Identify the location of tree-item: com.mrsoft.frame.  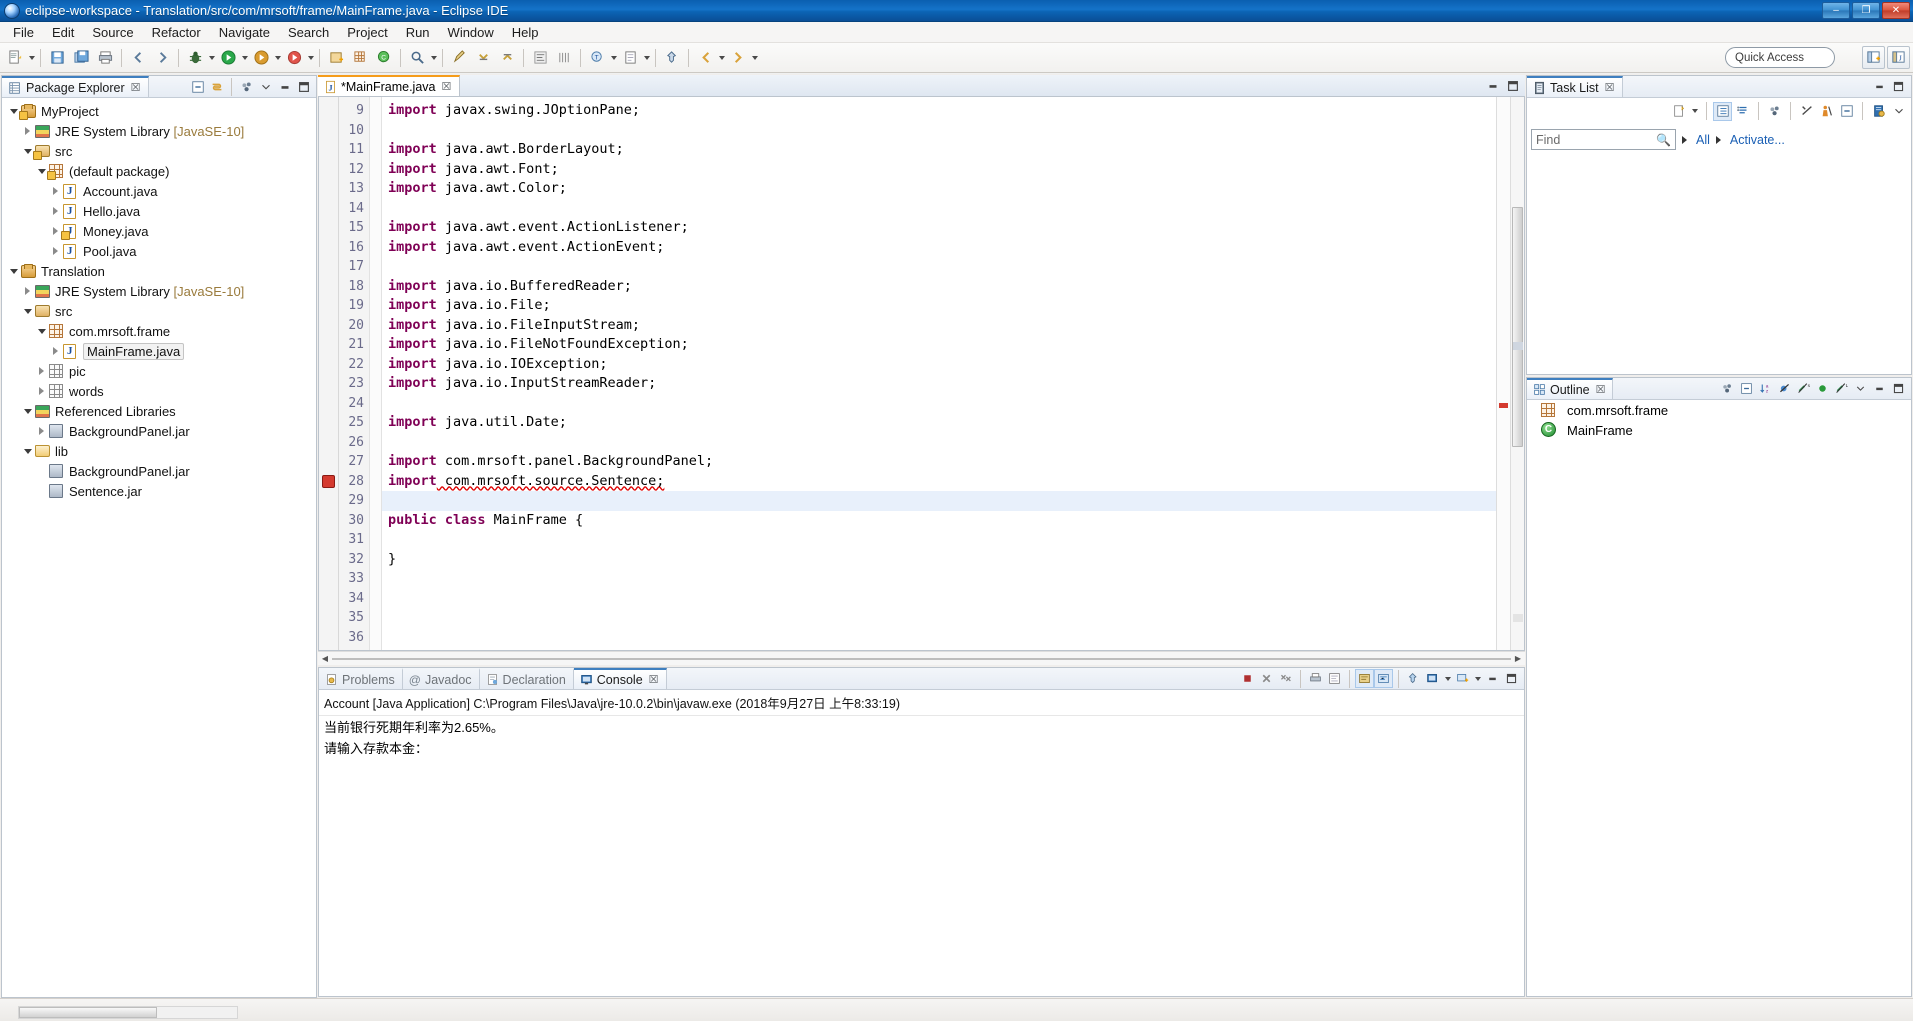
(159, 331).